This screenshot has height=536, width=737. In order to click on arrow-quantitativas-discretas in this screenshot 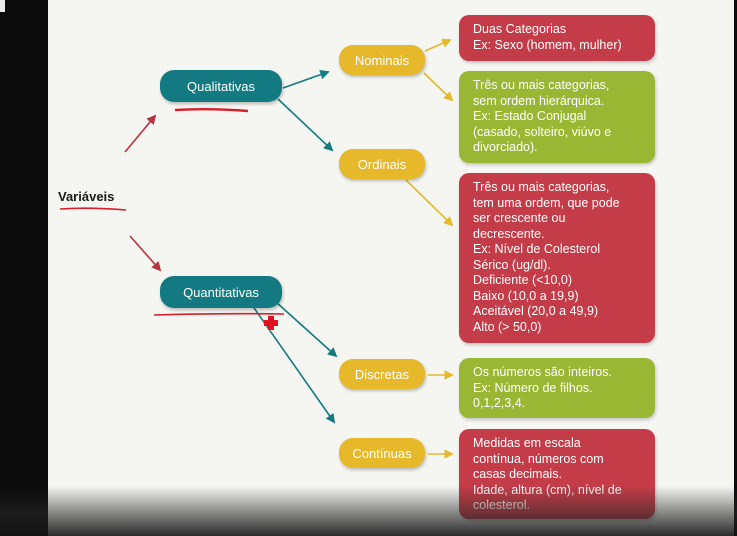, I will do `click(306, 329)`.